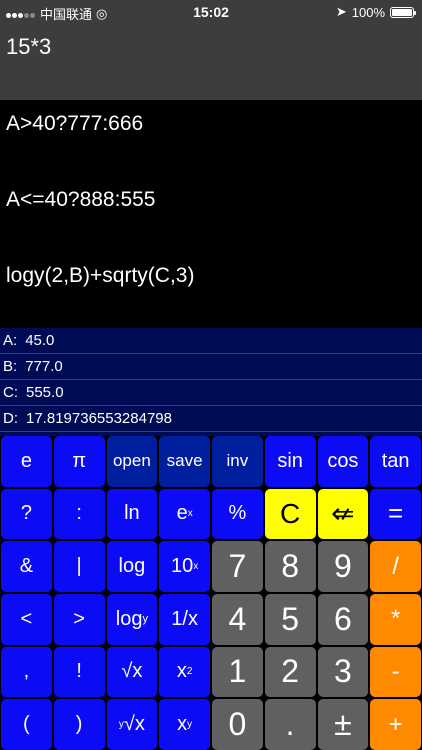 This screenshot has height=750, width=422. What do you see at coordinates (10, 392) in the screenshot?
I see `variable-name: C:` at bounding box center [10, 392].